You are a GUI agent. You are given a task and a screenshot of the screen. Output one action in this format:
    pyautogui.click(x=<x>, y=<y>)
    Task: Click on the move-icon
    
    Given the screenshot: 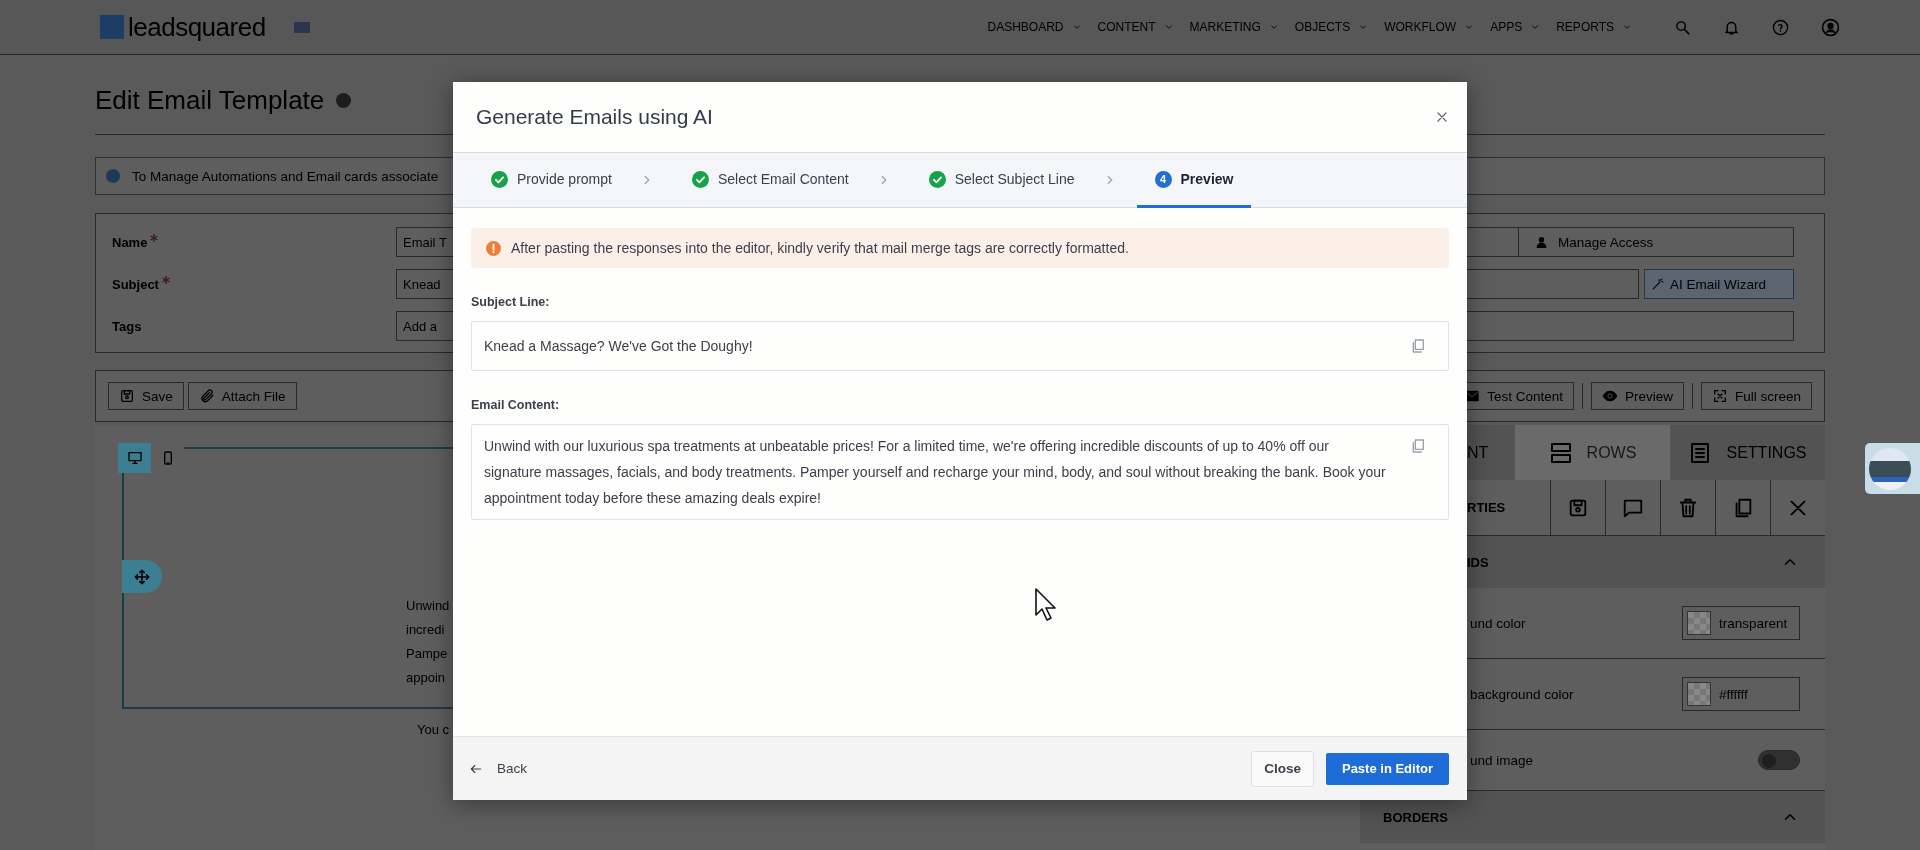 What is the action you would take?
    pyautogui.click(x=142, y=576)
    